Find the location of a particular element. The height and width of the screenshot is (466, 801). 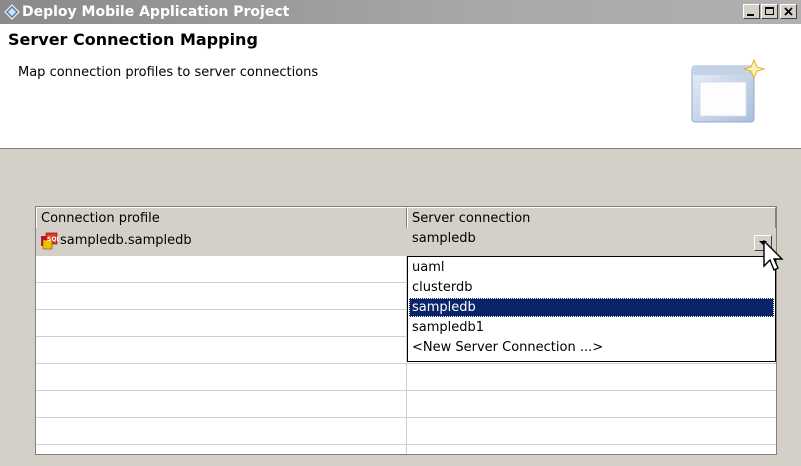

title-bar: Deploy Mobile Application Project is located at coordinates (400, 12).